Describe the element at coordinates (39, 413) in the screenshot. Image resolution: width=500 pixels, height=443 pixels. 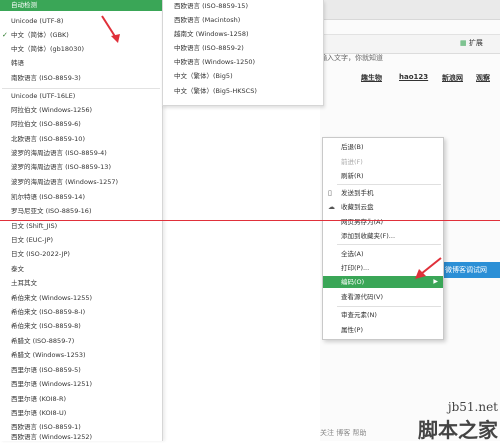
I see `enc-label: 西里尔语 (KOI8-U)` at that location.